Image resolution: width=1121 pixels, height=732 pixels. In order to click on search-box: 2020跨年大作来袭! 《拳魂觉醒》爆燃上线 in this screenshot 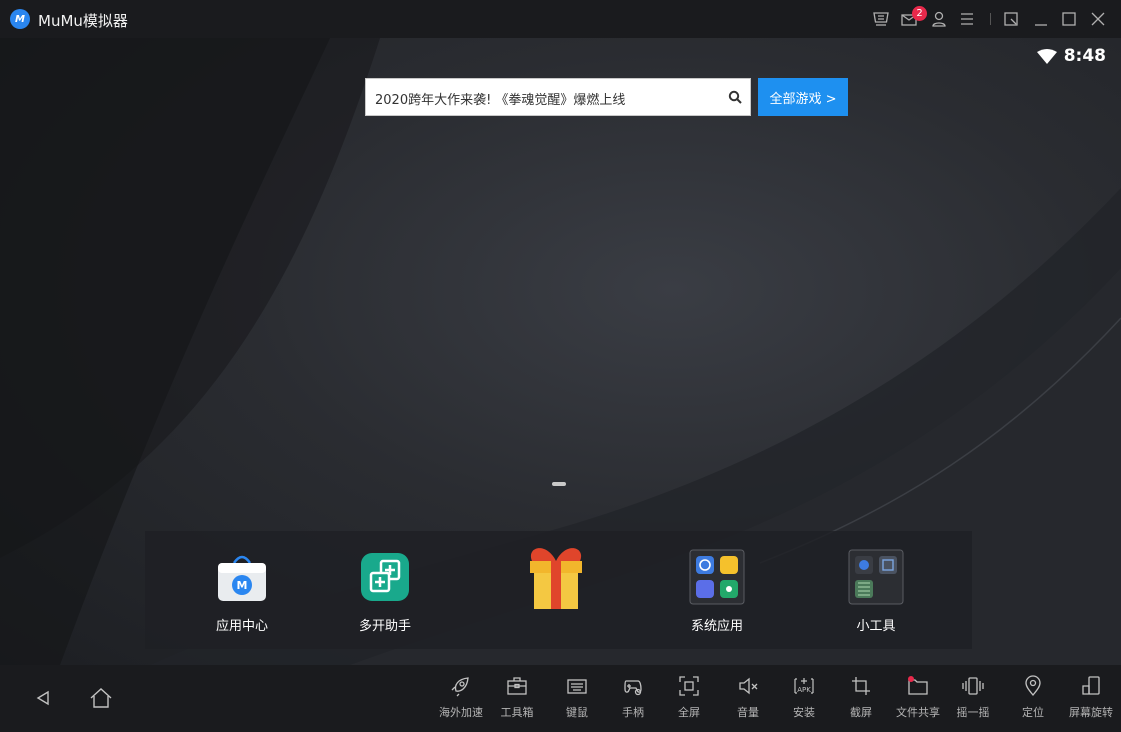, I will do `click(558, 97)`.